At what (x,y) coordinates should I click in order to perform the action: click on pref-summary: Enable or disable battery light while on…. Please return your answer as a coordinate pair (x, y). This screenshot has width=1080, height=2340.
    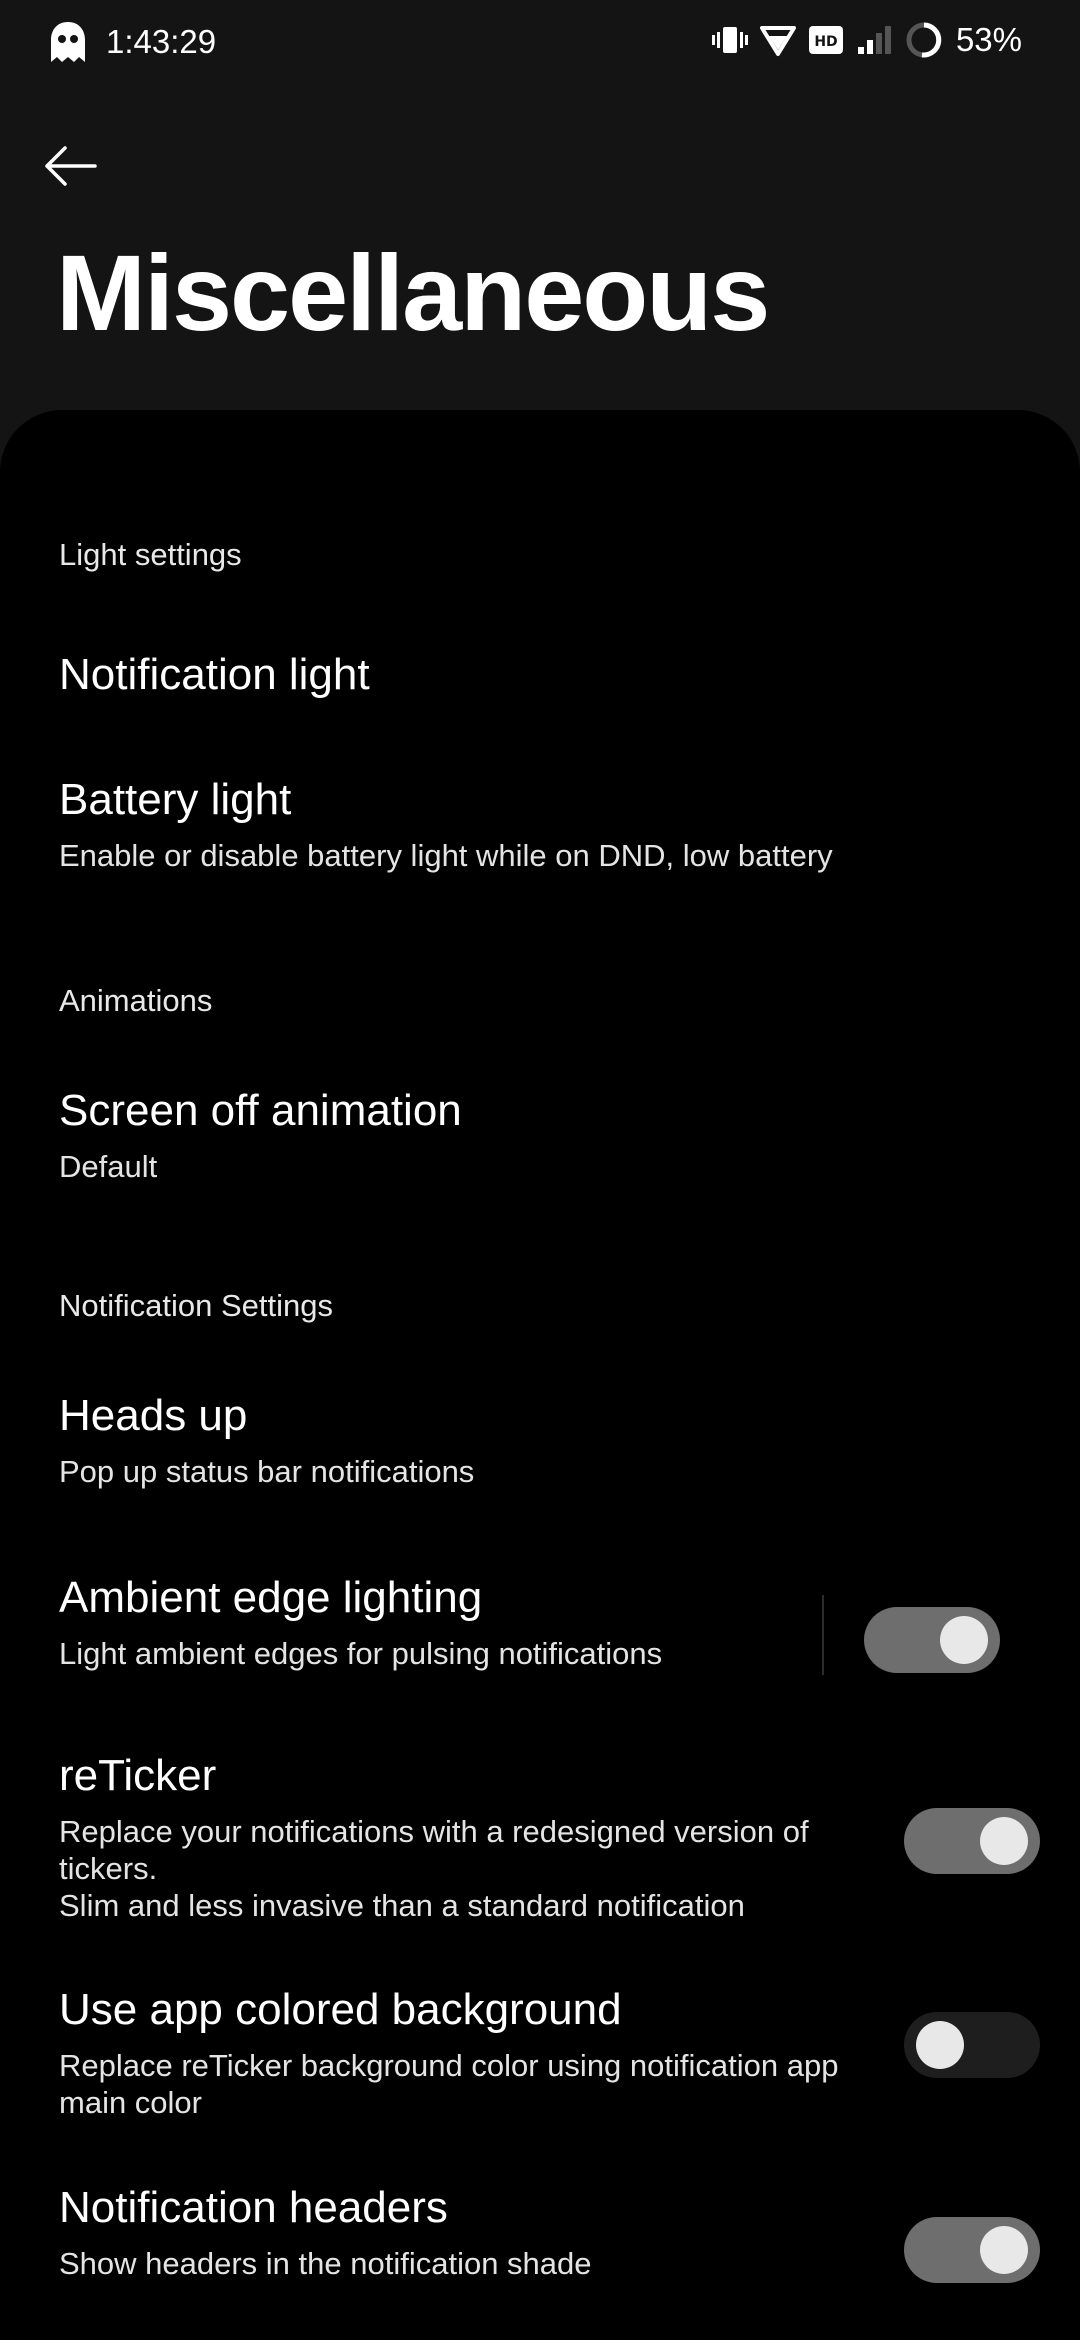
    Looking at the image, I should click on (446, 855).